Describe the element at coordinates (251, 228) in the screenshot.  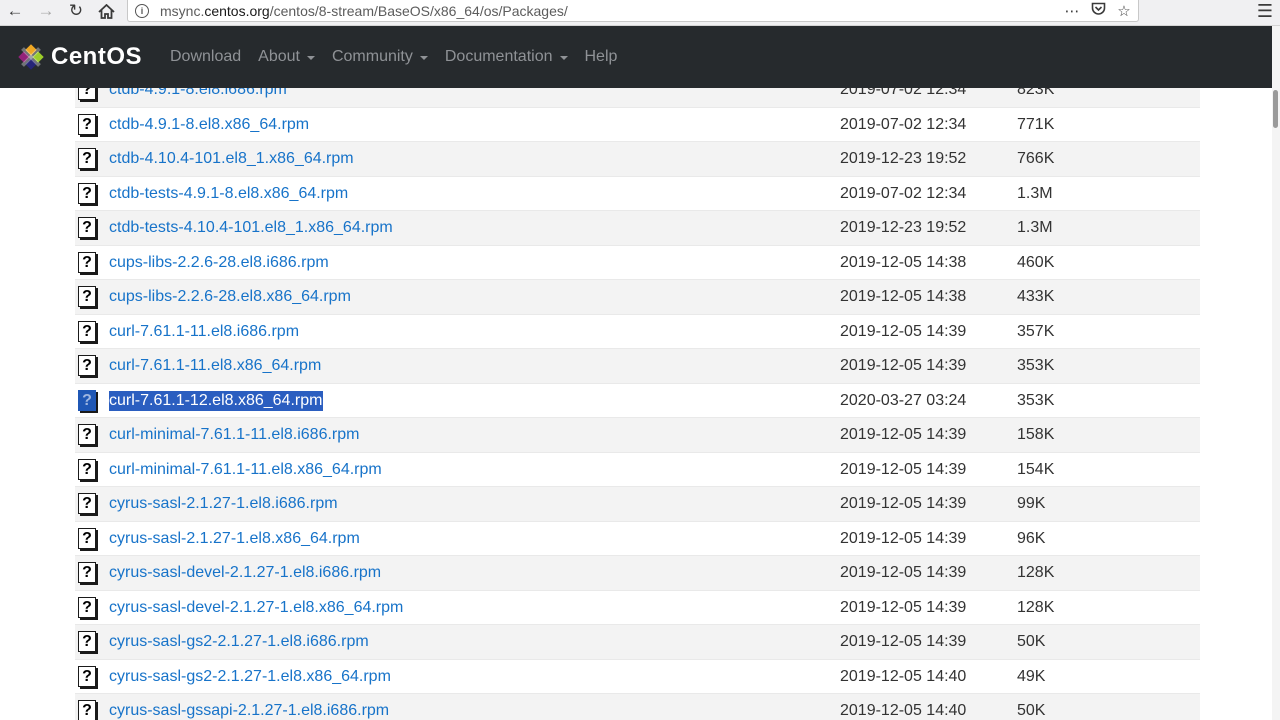
I see `file-link: ctdb-tests-4.10.4-101.el8_1.x86_64.rpm` at that location.